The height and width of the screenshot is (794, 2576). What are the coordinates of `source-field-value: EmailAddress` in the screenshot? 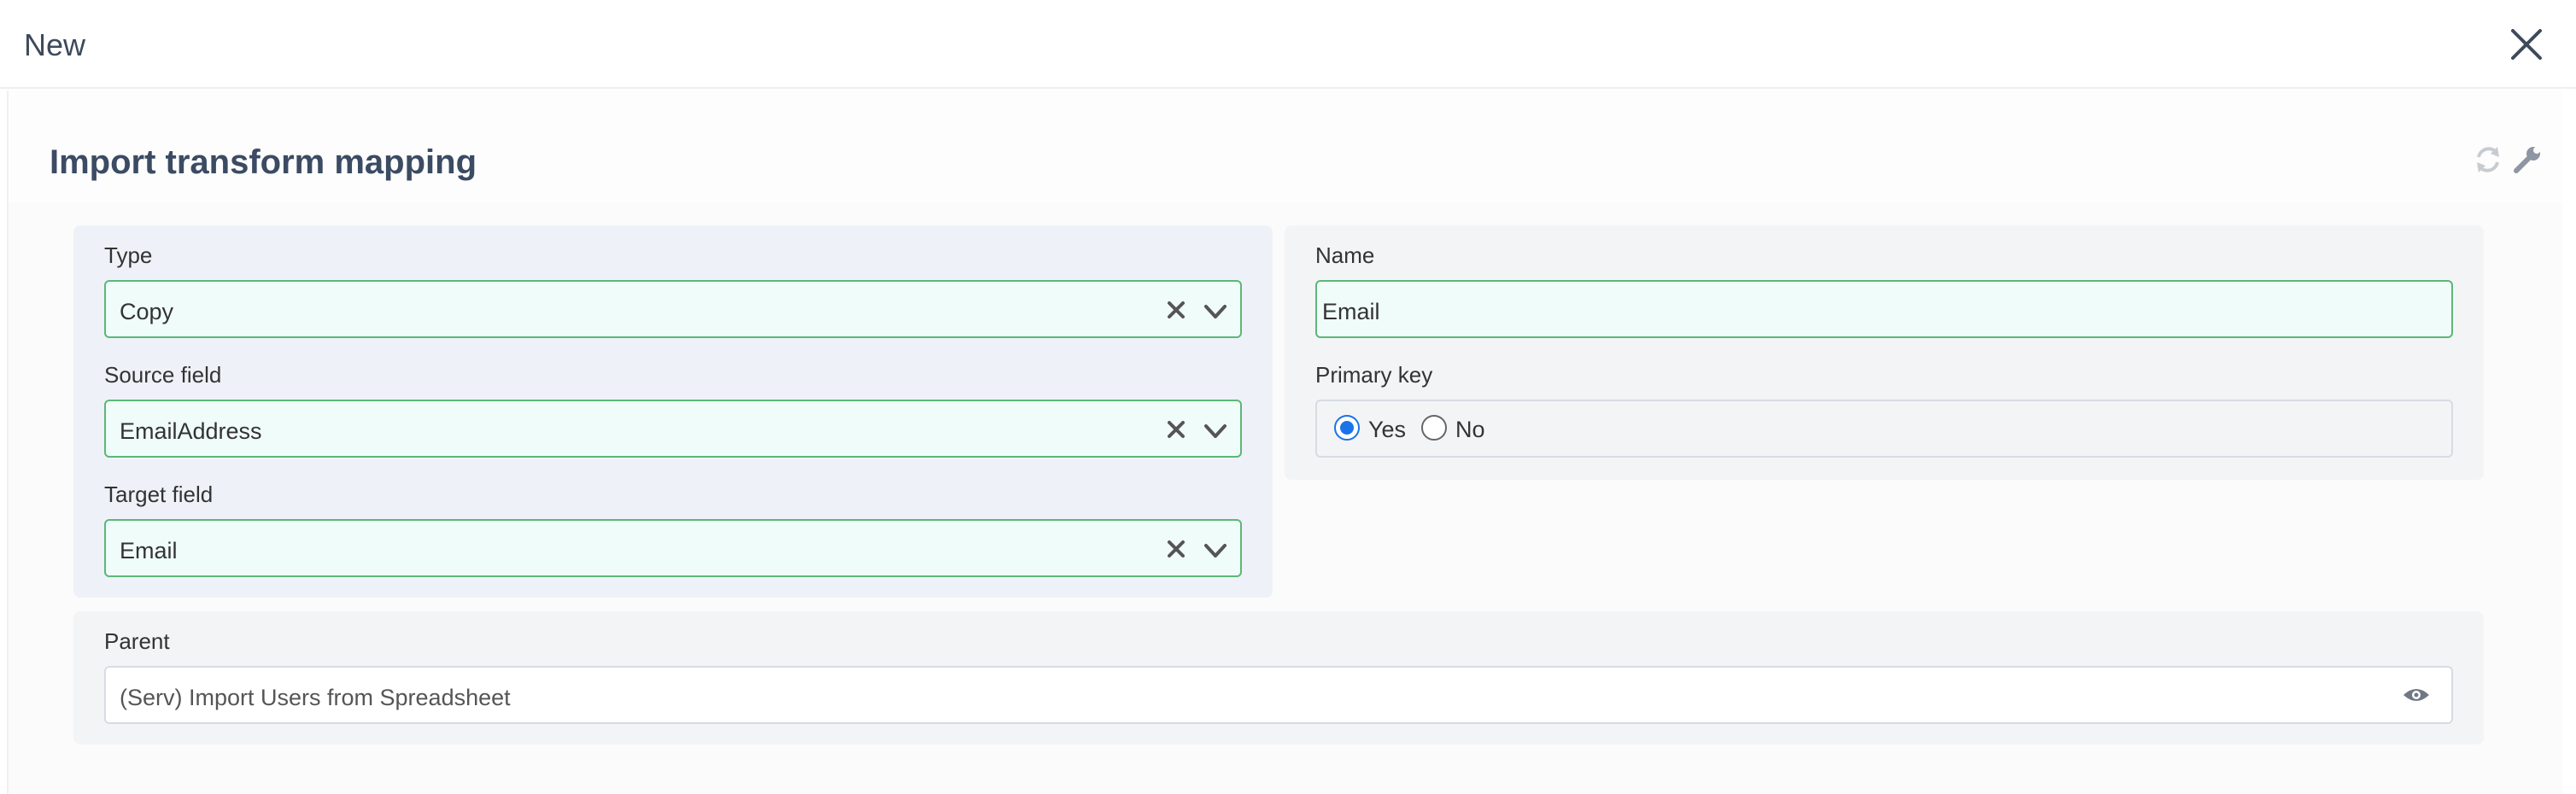 It's located at (191, 431).